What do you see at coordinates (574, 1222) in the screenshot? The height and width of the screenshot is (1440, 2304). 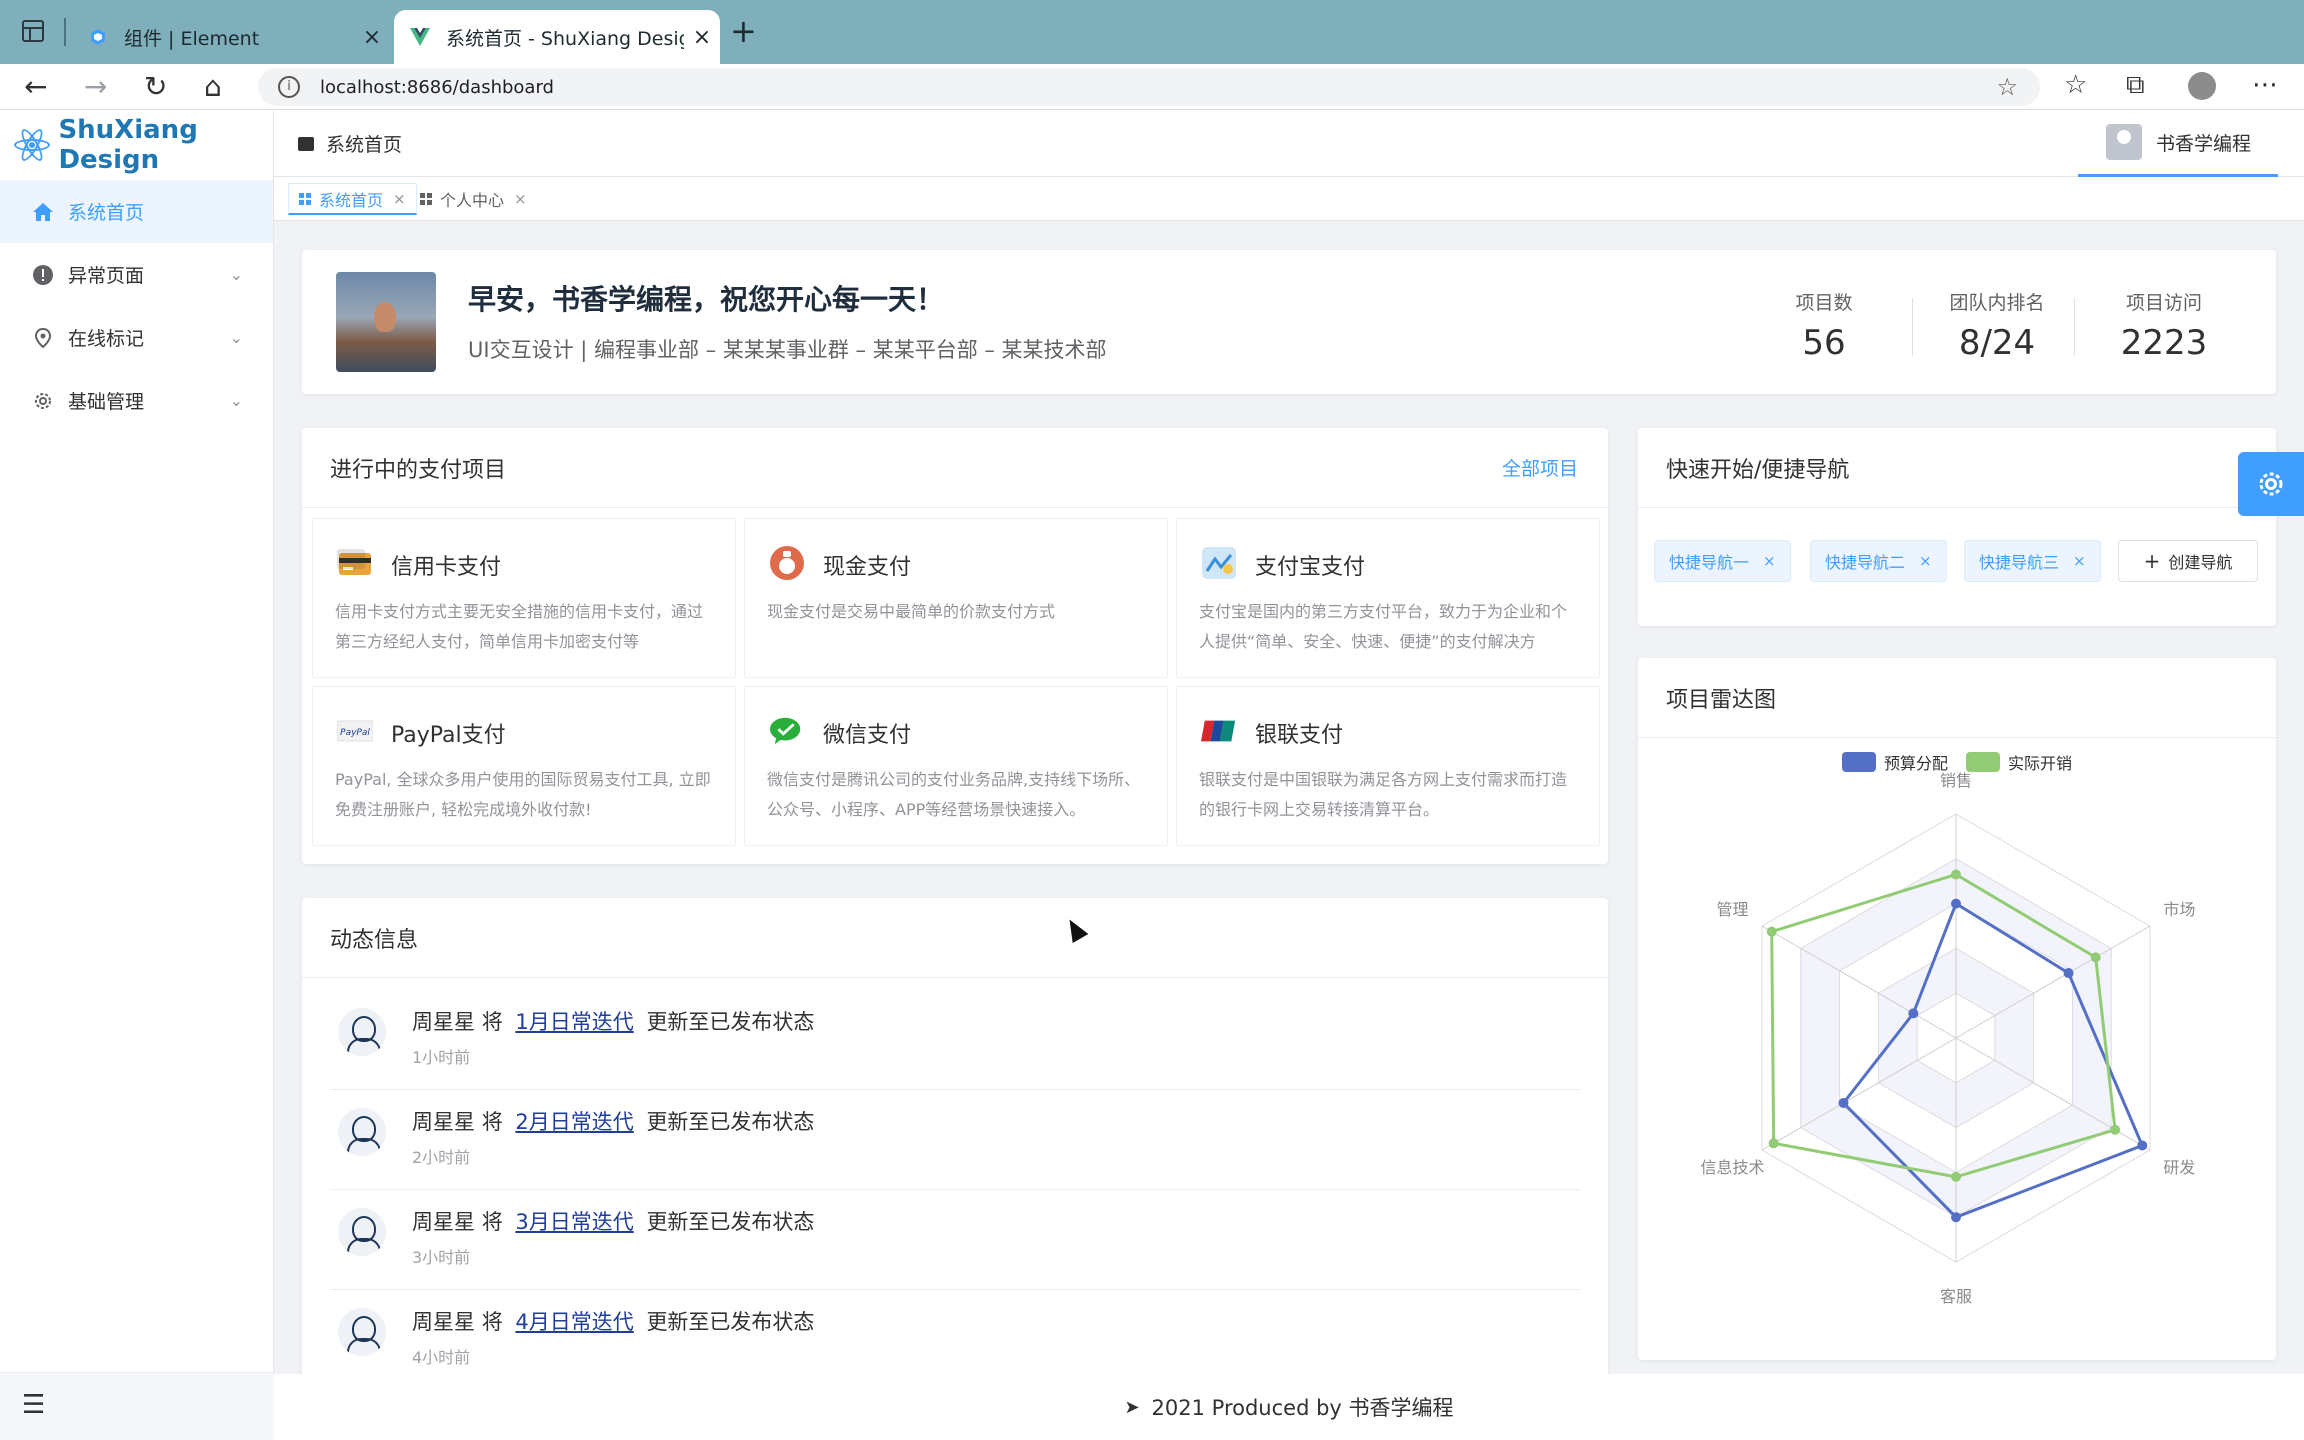 I see `iteration-link: 3月日常迭代` at bounding box center [574, 1222].